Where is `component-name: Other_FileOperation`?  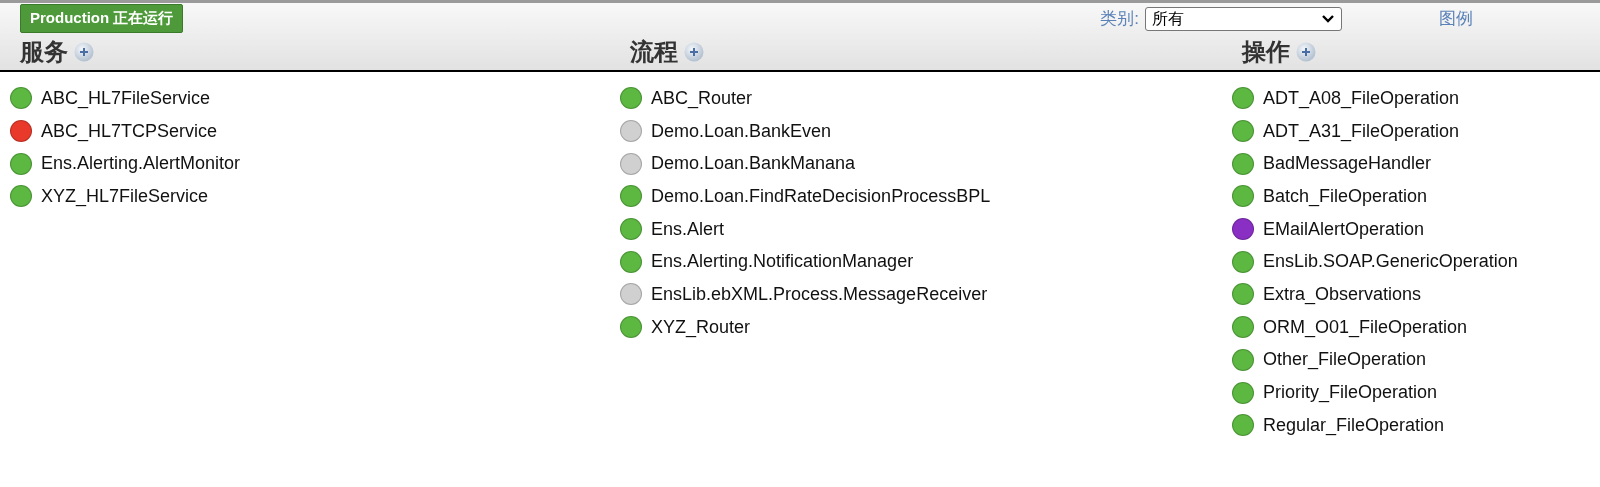
component-name: Other_FileOperation is located at coordinates (1345, 360).